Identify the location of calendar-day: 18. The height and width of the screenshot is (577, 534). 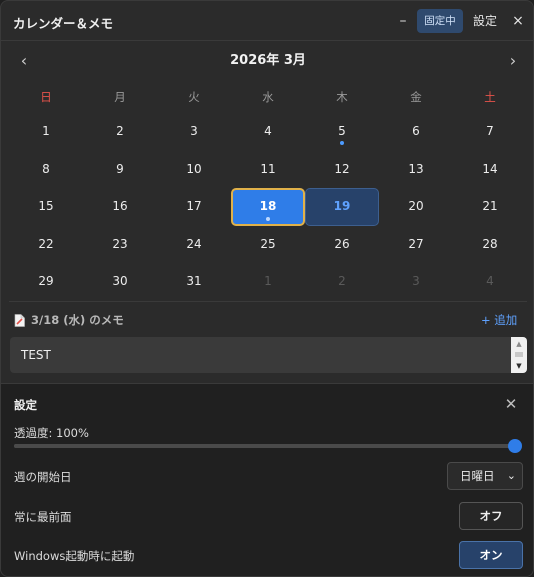
(268, 207).